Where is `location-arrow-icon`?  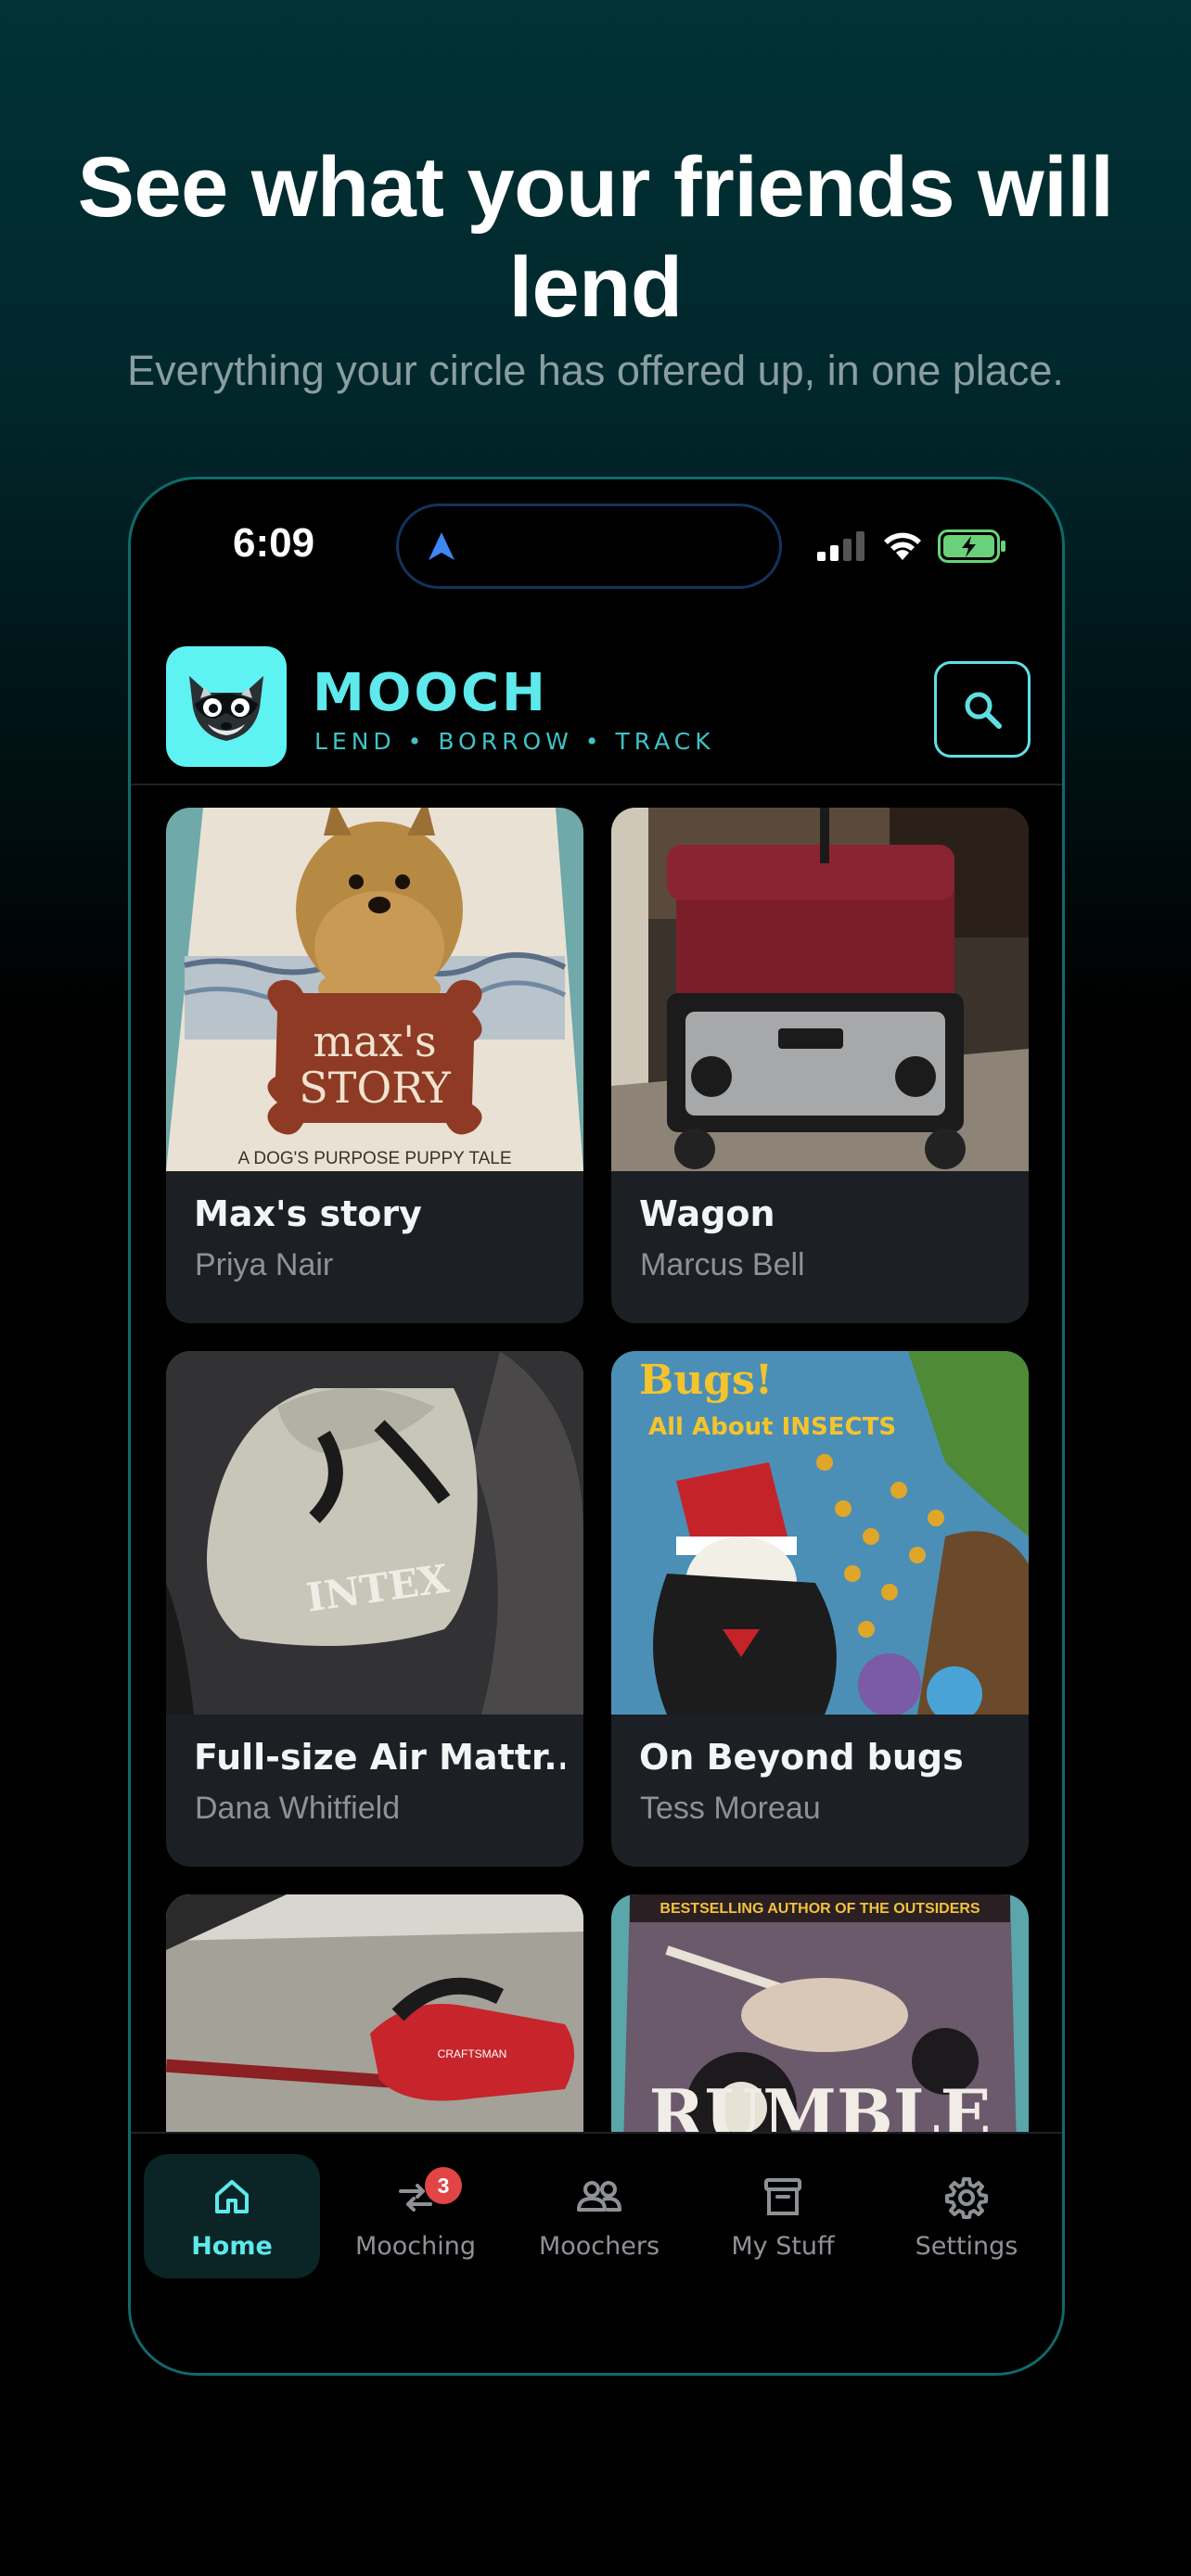 location-arrow-icon is located at coordinates (442, 546).